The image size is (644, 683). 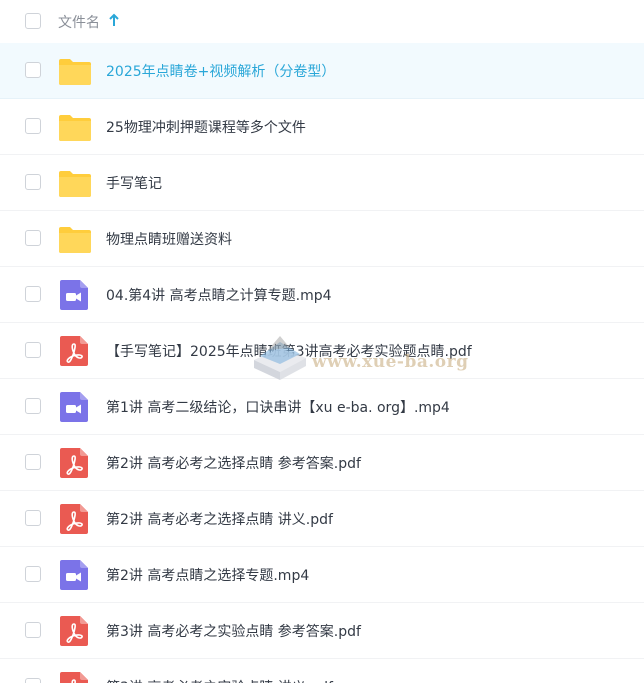 What do you see at coordinates (278, 407) in the screenshot?
I see `file-name: 第1讲 高考二级结论，口诀串讲【xu e-ba. org】.mp4` at bounding box center [278, 407].